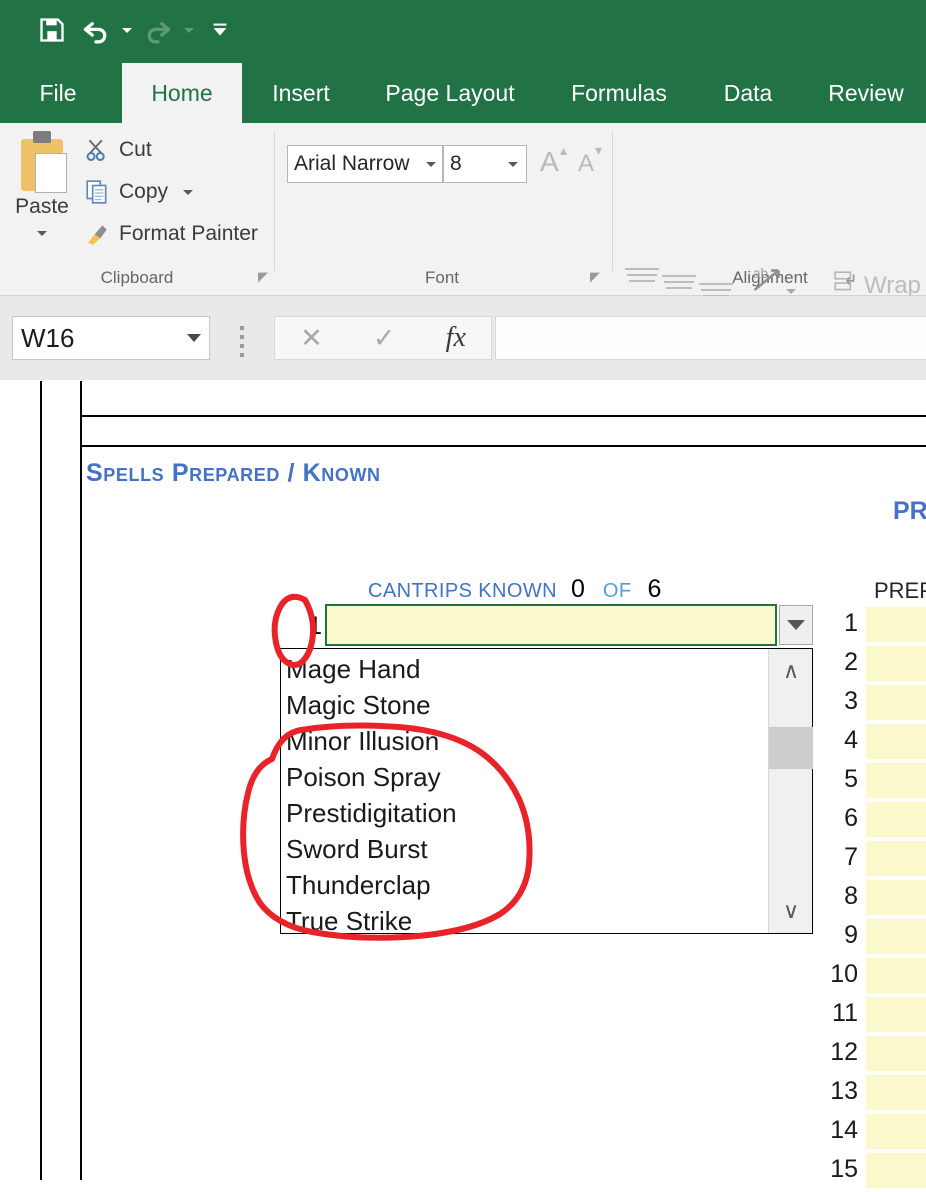 The height and width of the screenshot is (1192, 926). Describe the element at coordinates (485, 164) in the screenshot. I see `font-size-input: 8` at that location.